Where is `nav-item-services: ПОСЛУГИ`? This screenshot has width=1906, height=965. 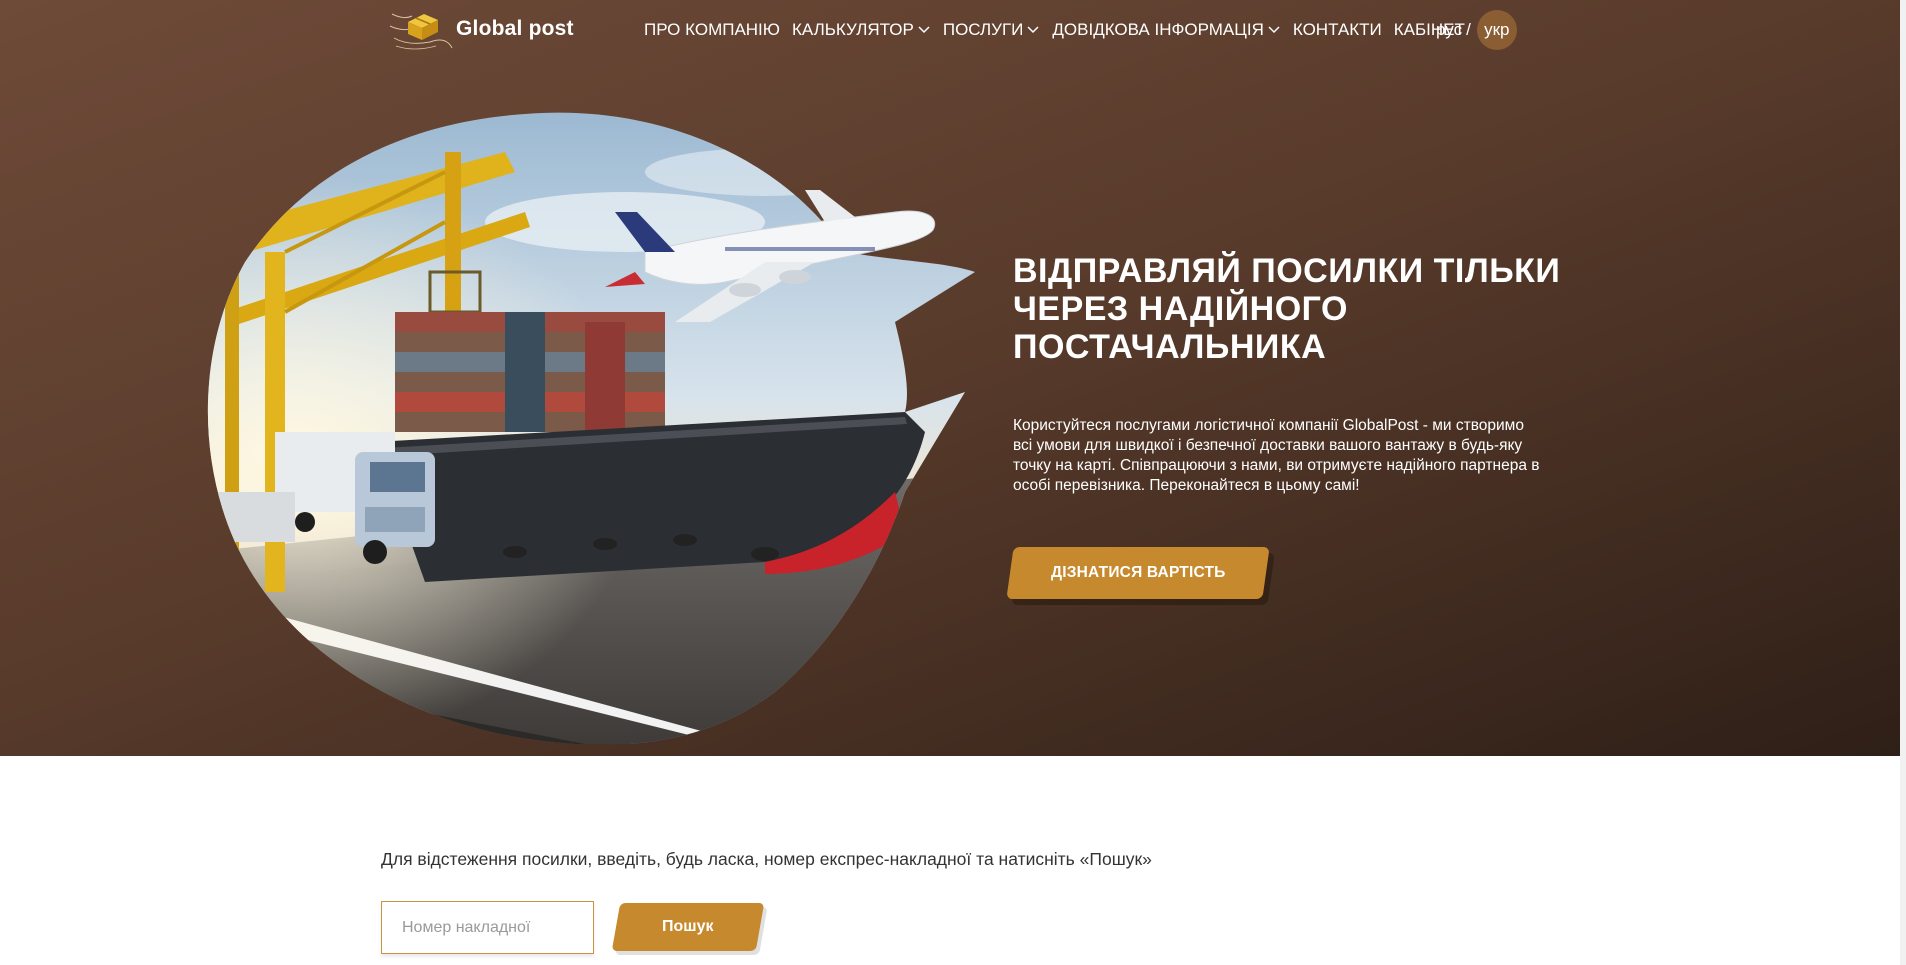
nav-item-services: ПОСЛУГИ is located at coordinates (992, 30).